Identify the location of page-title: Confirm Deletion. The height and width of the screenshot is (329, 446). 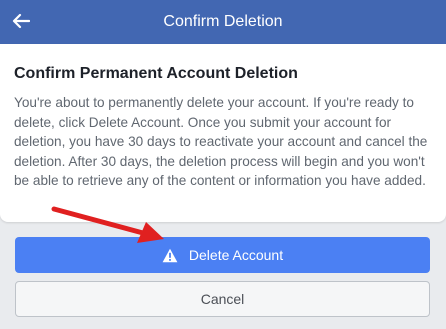
(223, 21).